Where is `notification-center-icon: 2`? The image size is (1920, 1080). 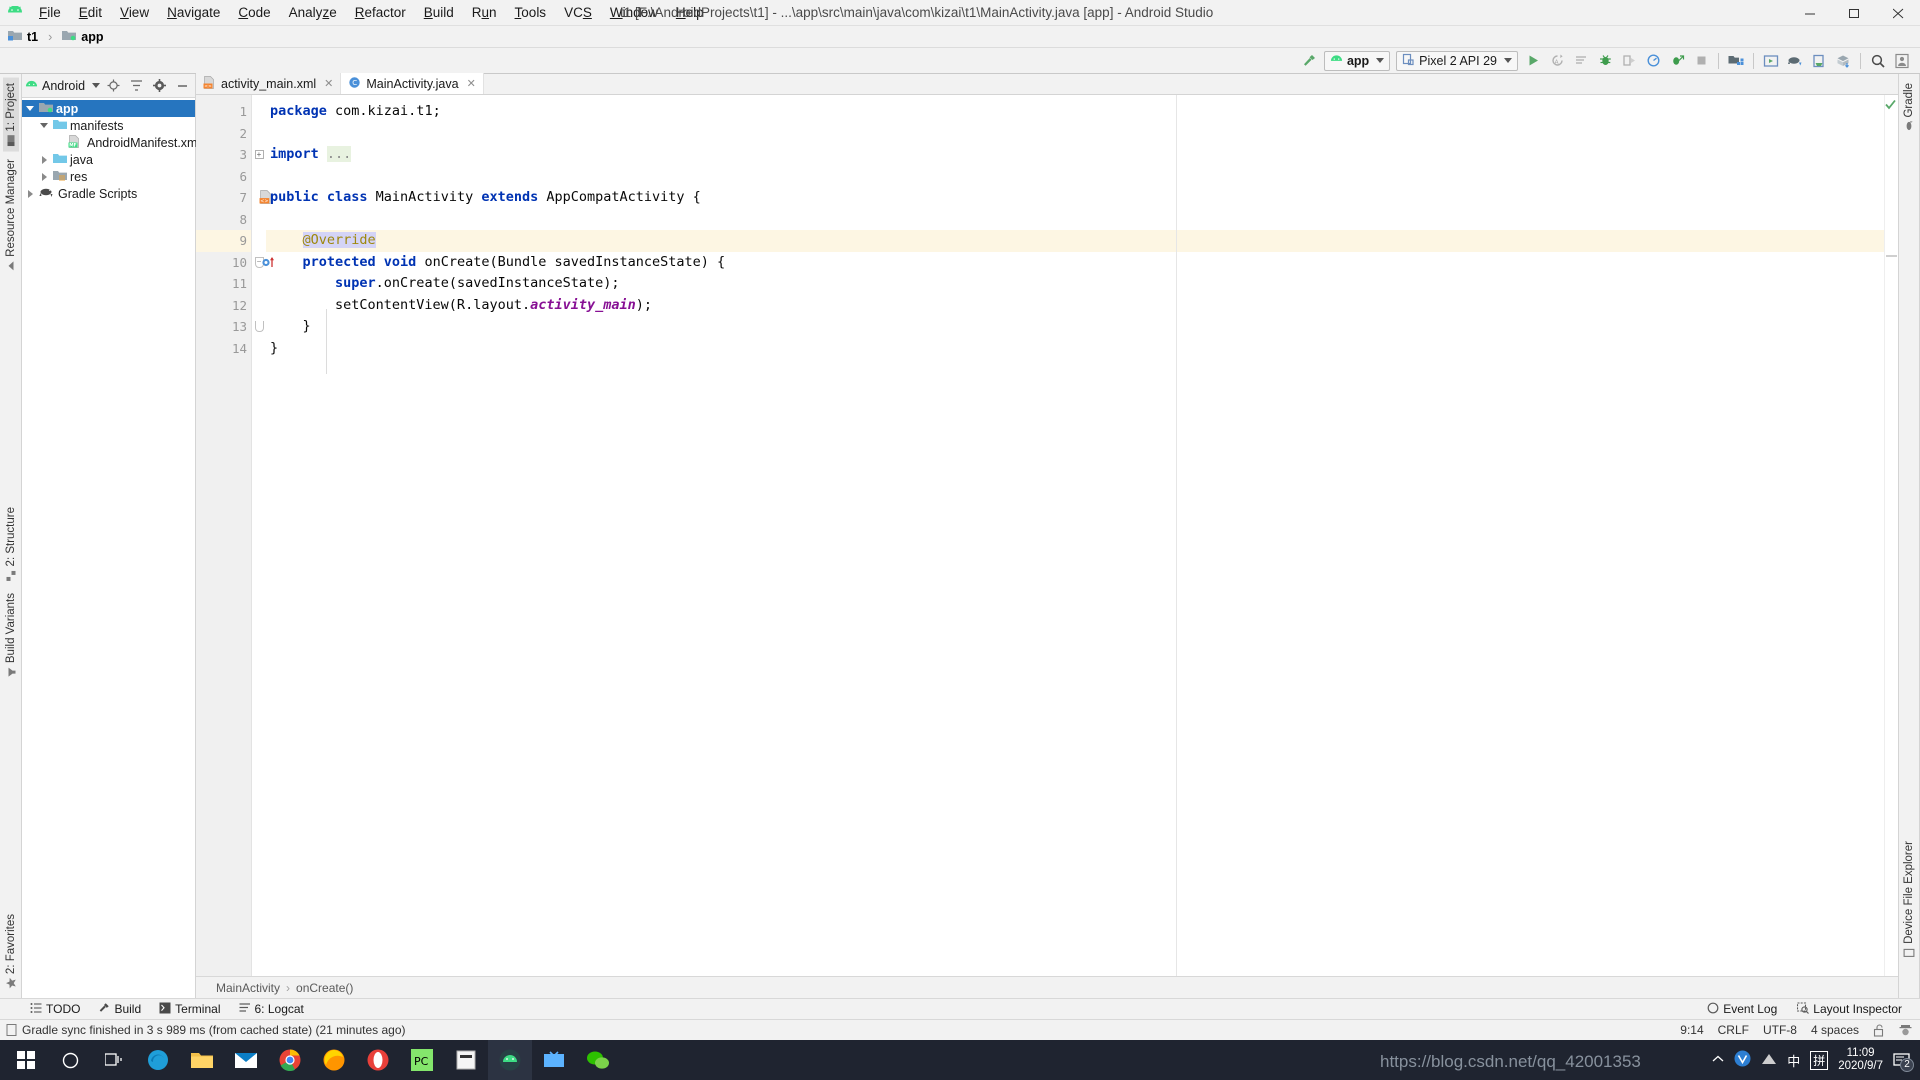 notification-center-icon: 2 is located at coordinates (1903, 1062).